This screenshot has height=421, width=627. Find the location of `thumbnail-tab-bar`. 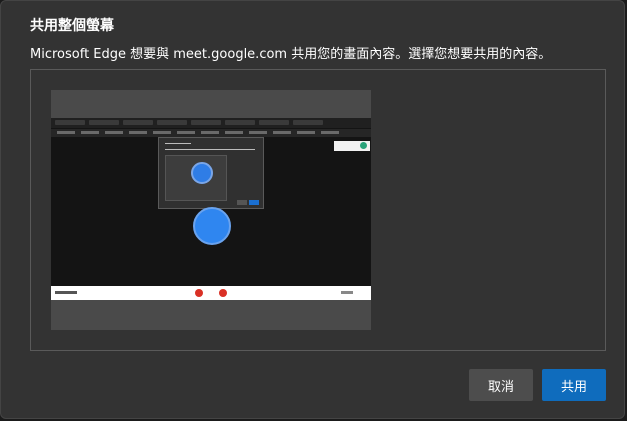

thumbnail-tab-bar is located at coordinates (211, 123).